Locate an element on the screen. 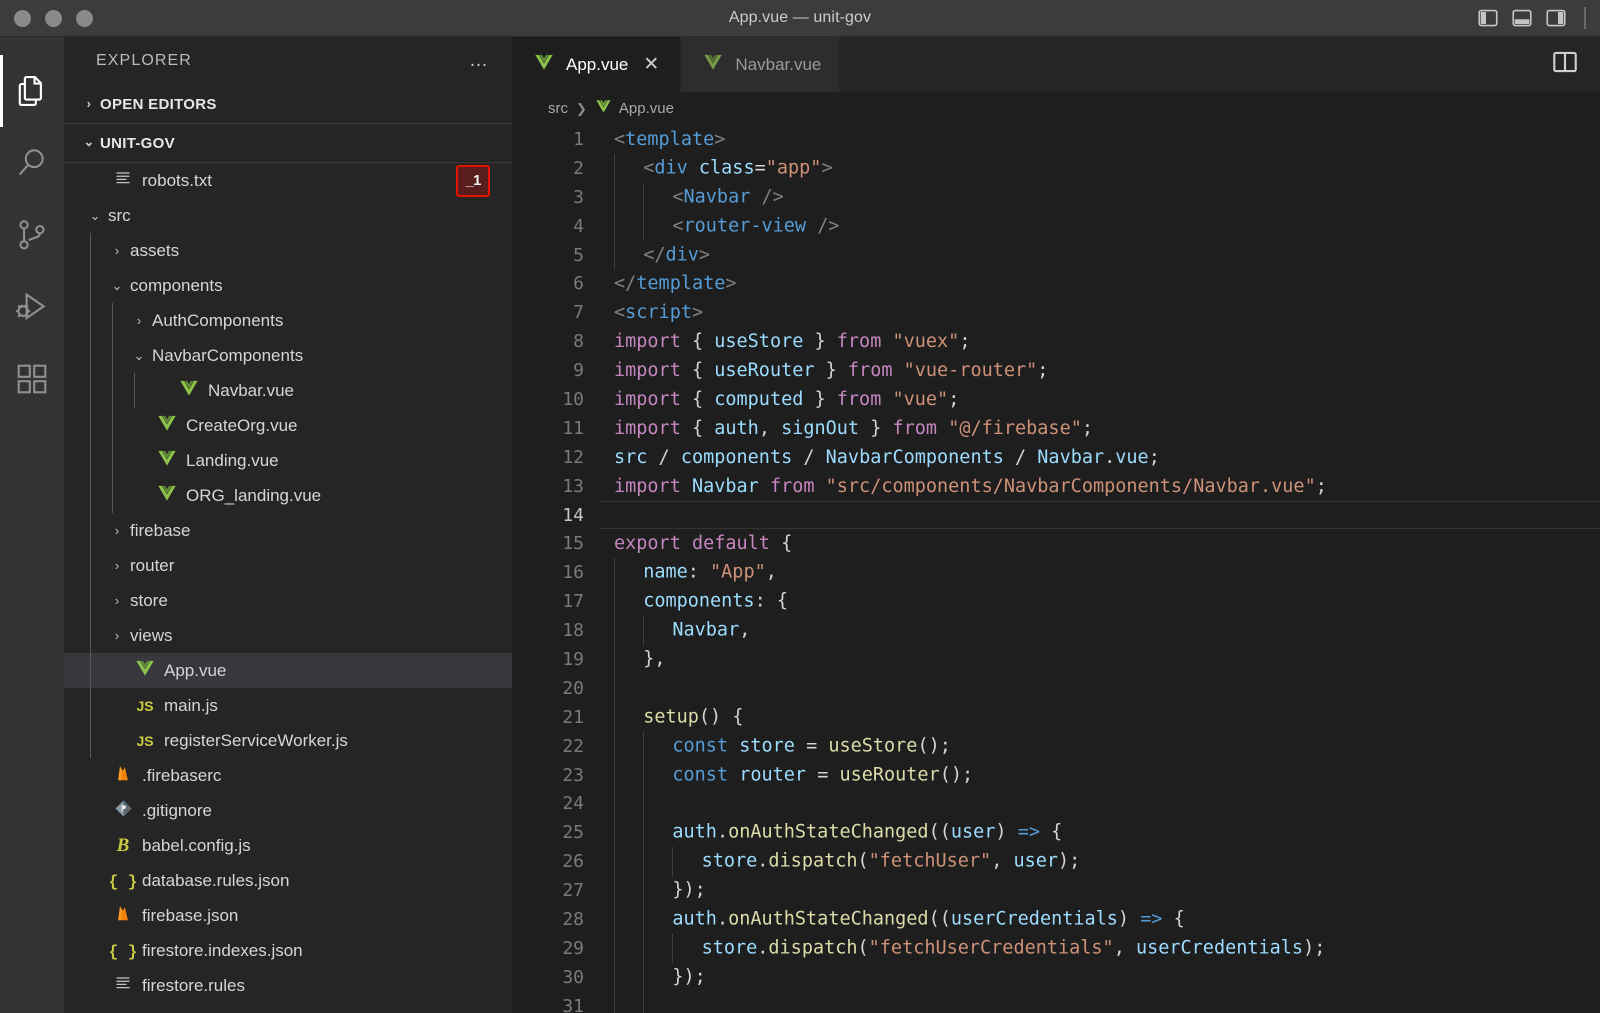  close-window-button is located at coordinates (22, 18).